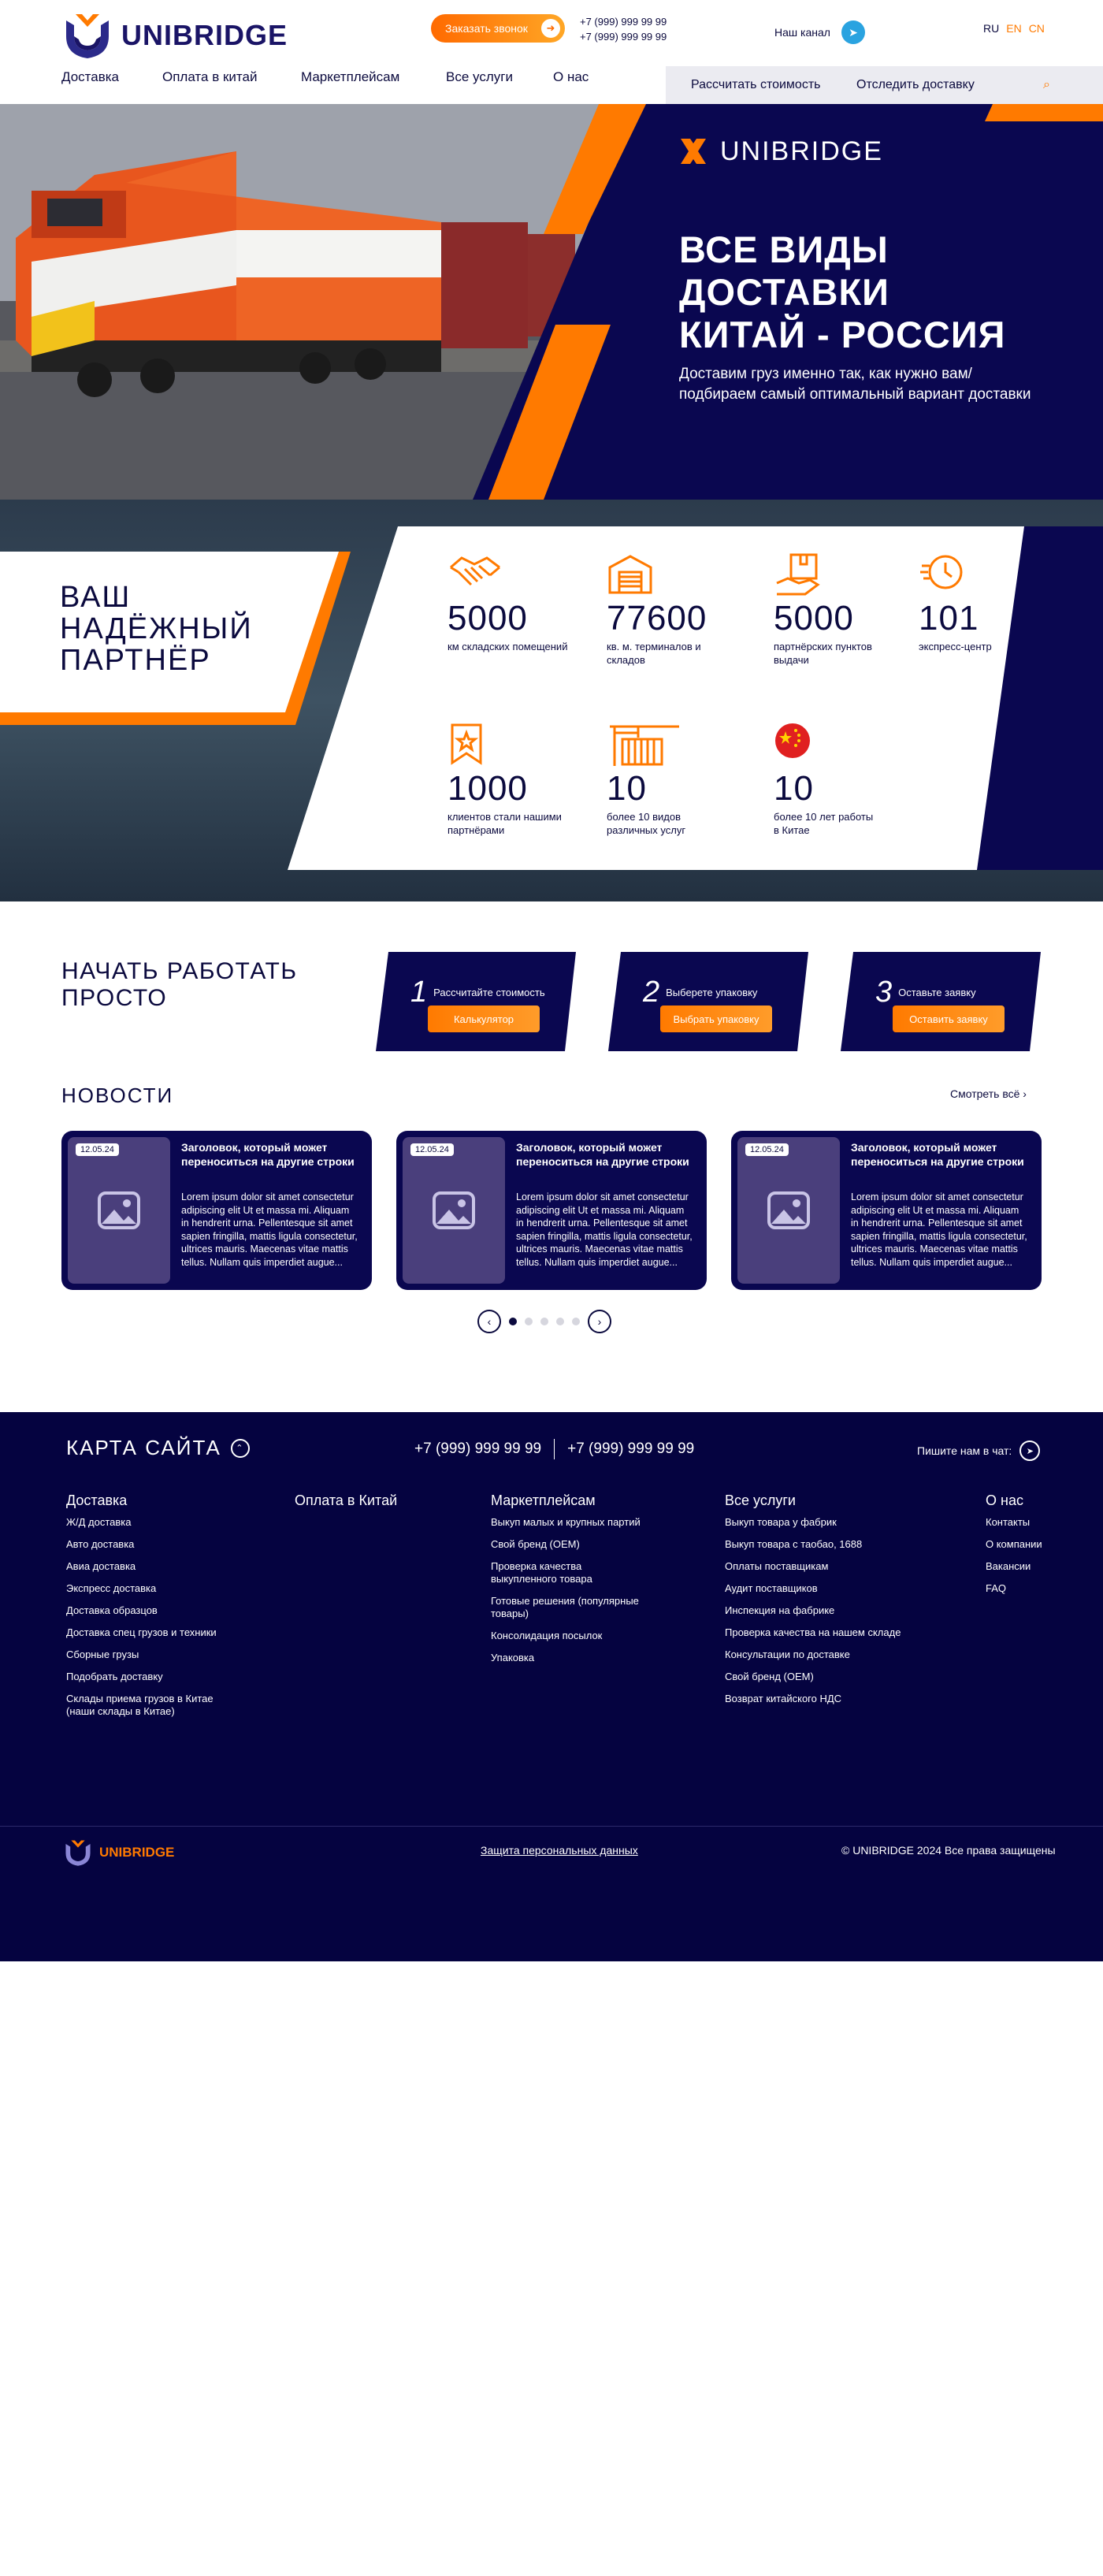 Image resolution: width=1103 pixels, height=2576 pixels. Describe the element at coordinates (1025, 1588) in the screenshot. I see `footer-link: FAQ` at that location.